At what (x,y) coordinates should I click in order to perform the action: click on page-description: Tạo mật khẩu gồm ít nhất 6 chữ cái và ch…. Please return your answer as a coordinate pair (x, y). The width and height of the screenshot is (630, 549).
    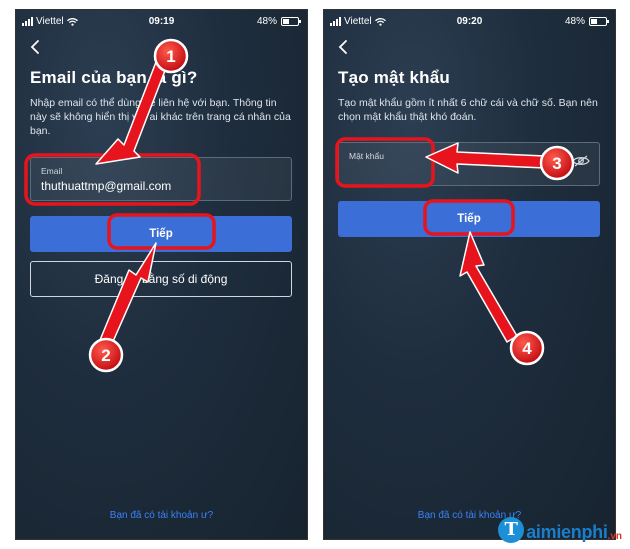
    Looking at the image, I should click on (468, 110).